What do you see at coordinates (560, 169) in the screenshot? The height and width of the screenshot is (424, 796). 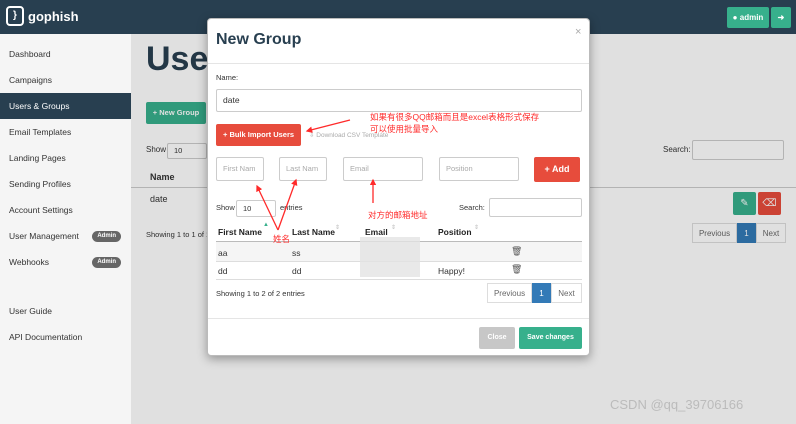 I see `add-label: Add` at bounding box center [560, 169].